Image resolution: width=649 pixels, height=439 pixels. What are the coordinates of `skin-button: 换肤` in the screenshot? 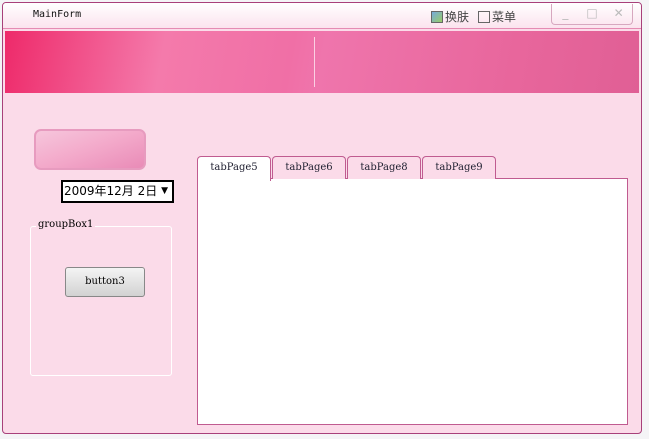 It's located at (450, 16).